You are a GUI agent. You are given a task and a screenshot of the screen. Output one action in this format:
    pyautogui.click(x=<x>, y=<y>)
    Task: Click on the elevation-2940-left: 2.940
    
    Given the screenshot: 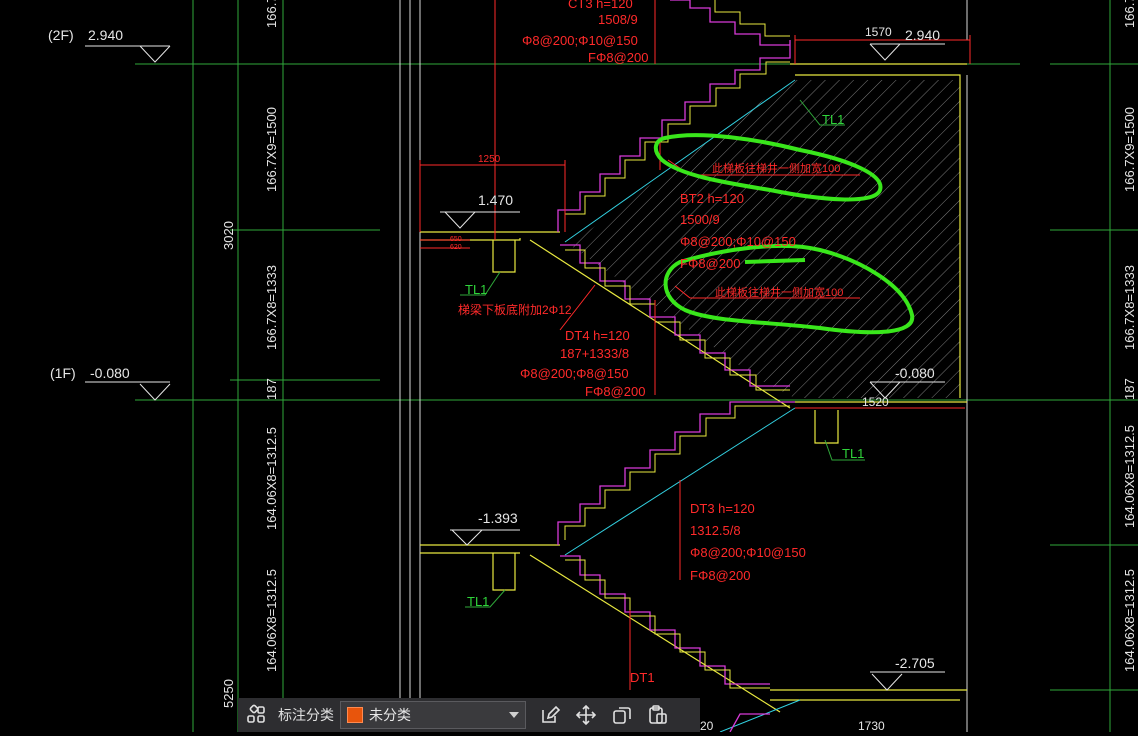 What is the action you would take?
    pyautogui.click(x=105, y=35)
    